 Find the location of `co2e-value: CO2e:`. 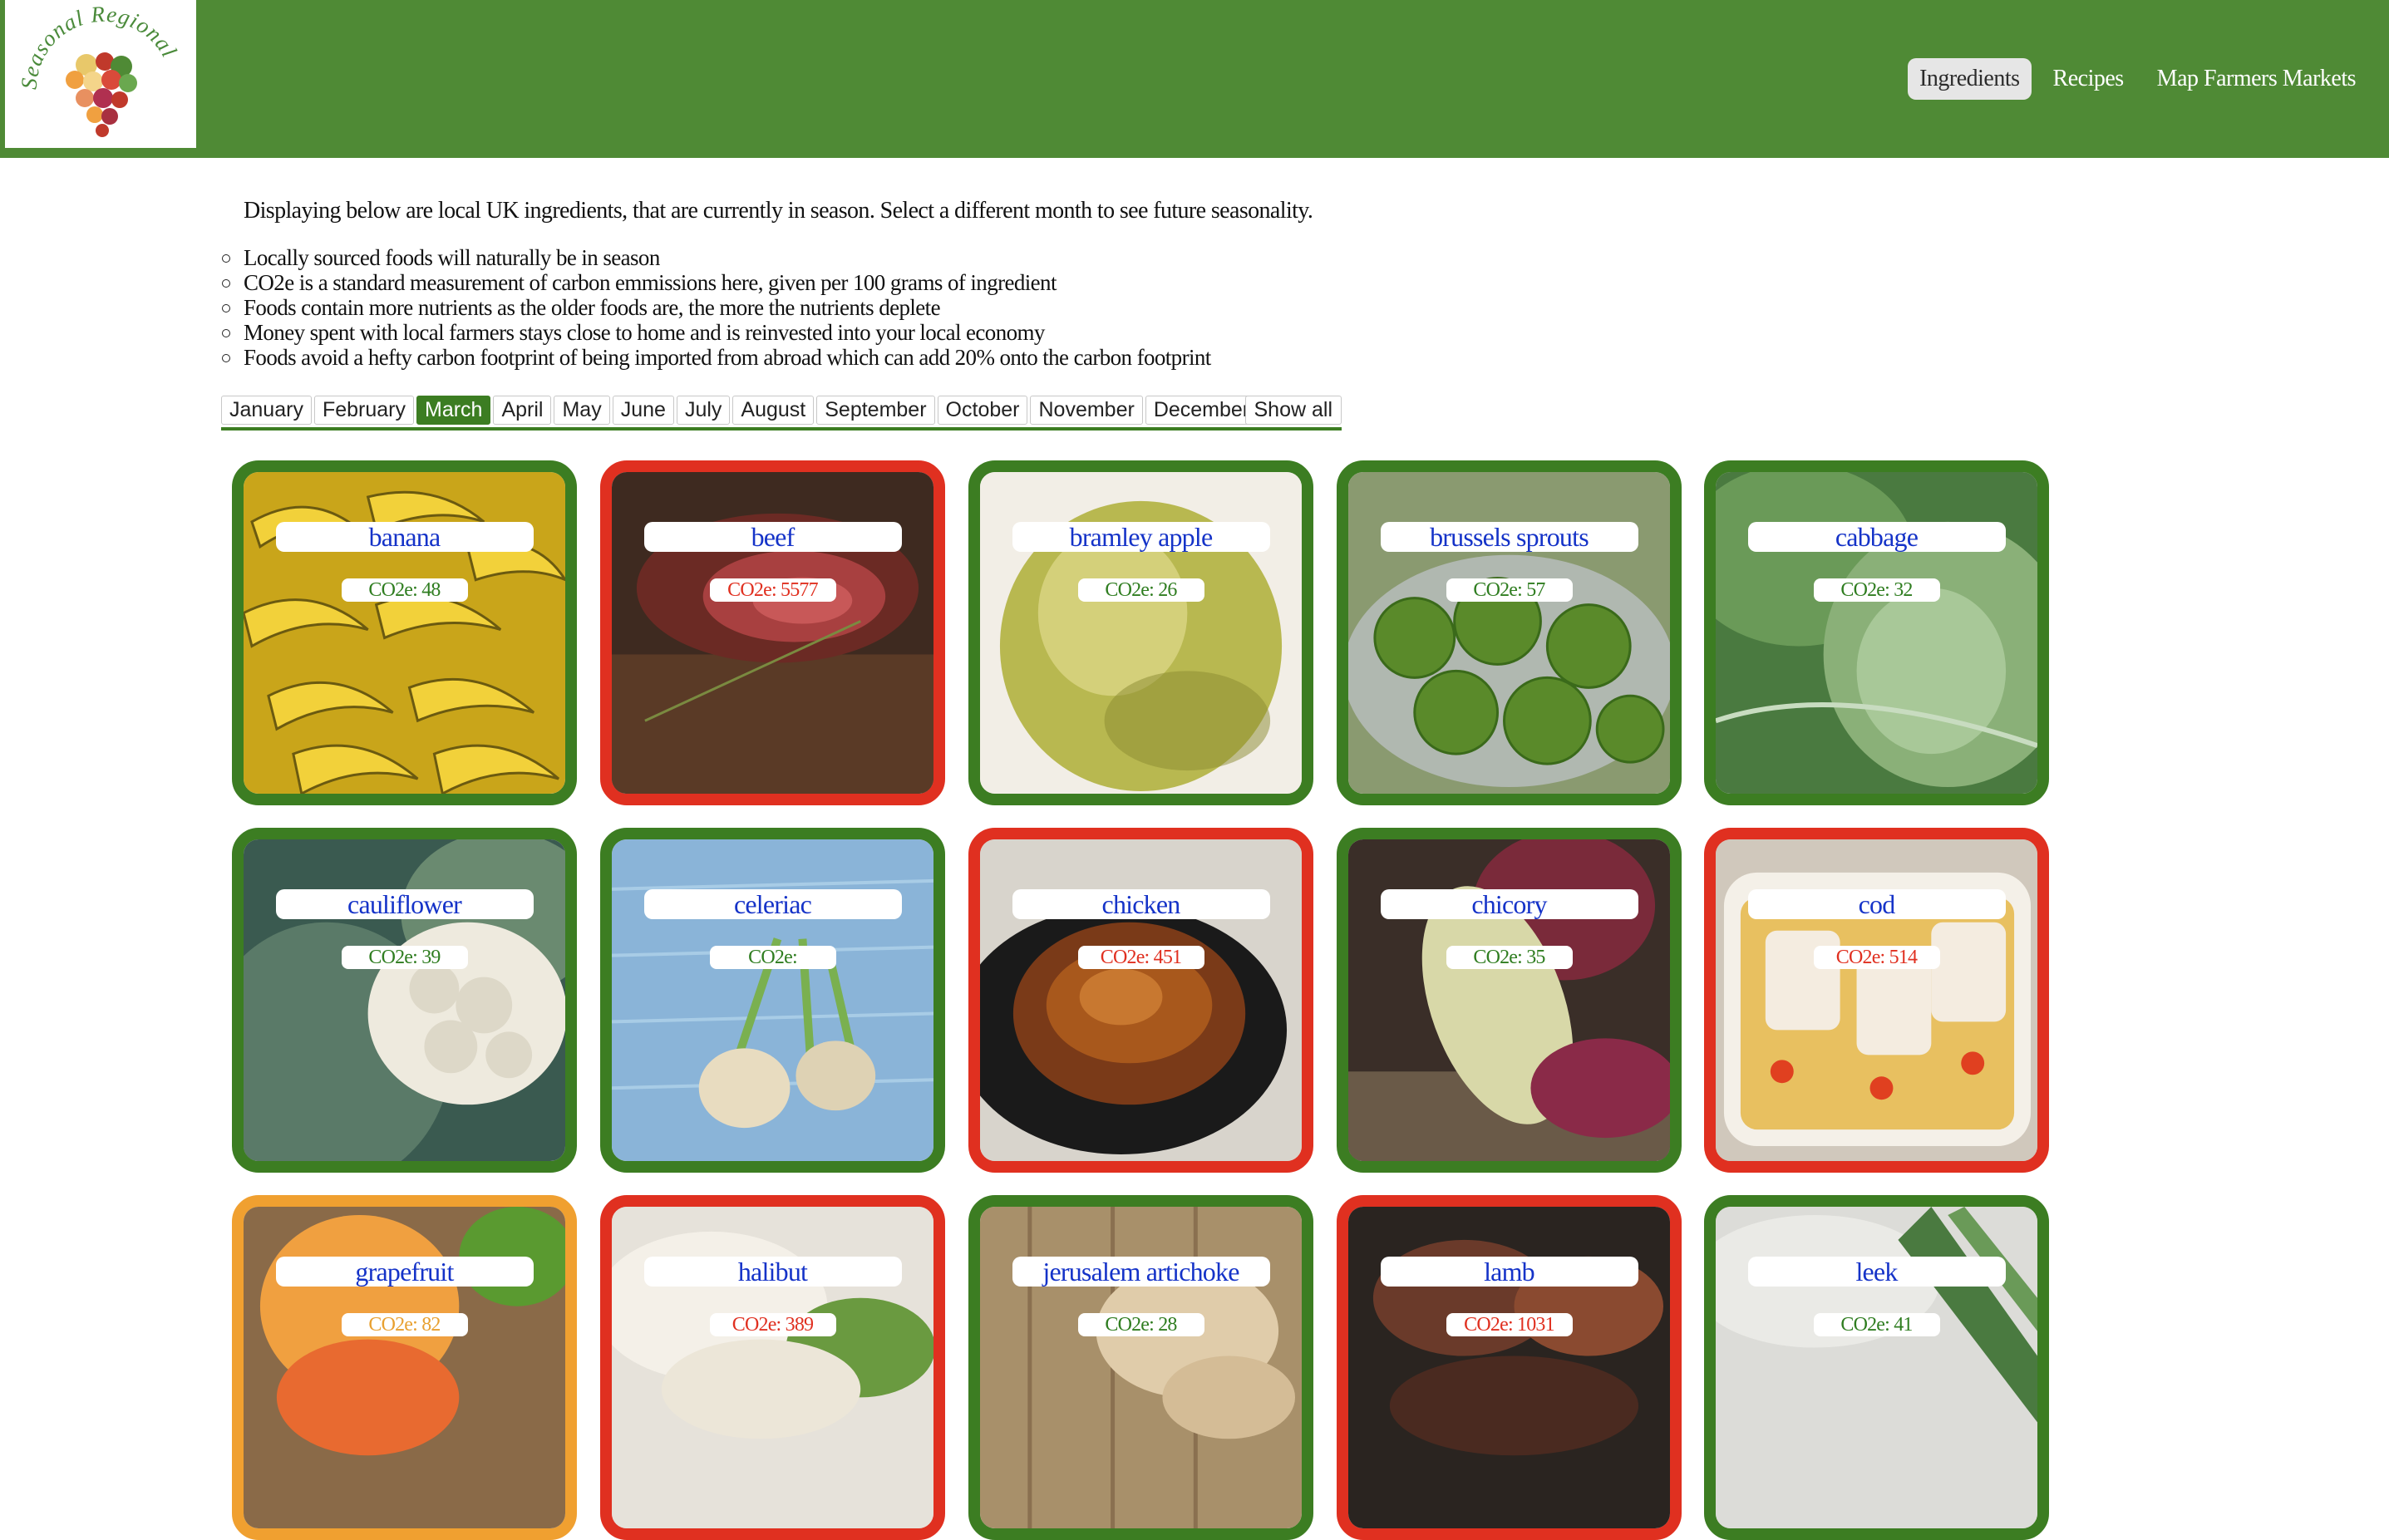

co2e-value: CO2e: is located at coordinates (773, 957).